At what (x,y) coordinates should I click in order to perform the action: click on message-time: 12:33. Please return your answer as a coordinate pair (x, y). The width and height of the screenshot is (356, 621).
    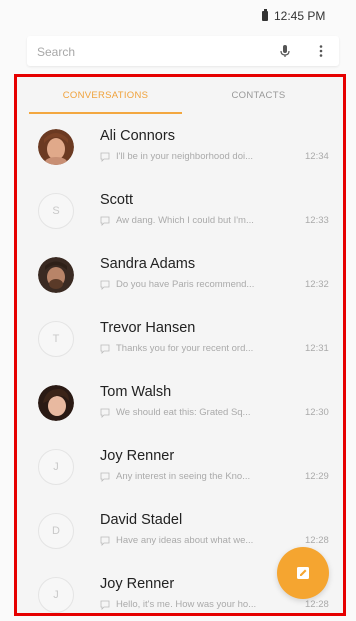
    Looking at the image, I should click on (317, 220).